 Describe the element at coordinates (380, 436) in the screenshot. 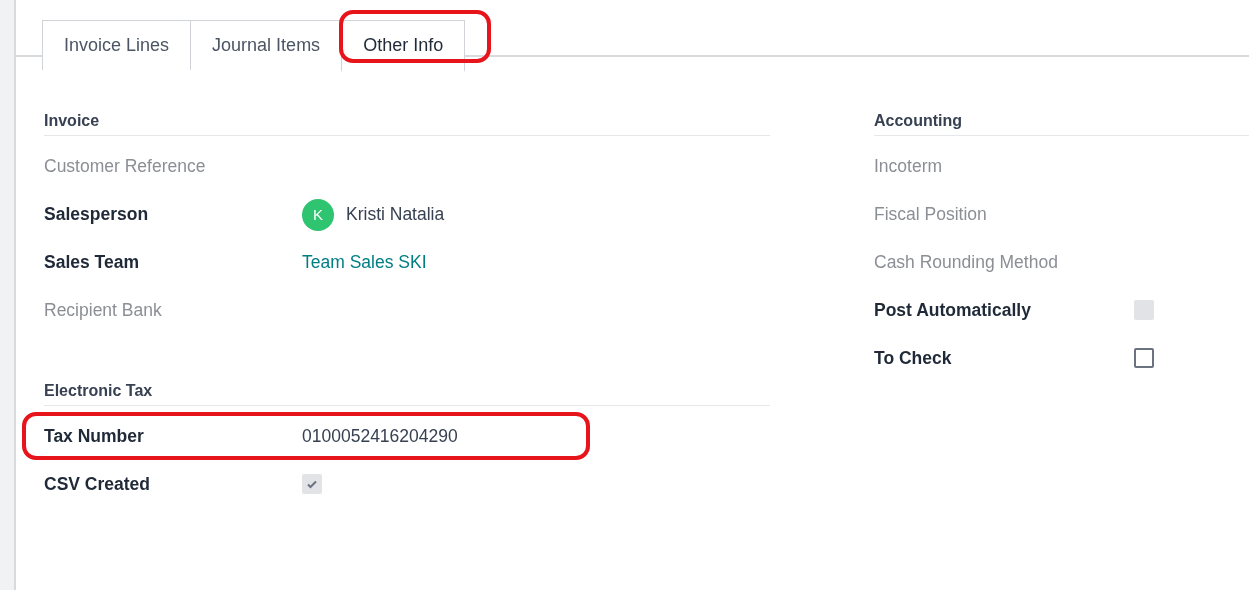

I see `field-value: 0100052416204290` at that location.